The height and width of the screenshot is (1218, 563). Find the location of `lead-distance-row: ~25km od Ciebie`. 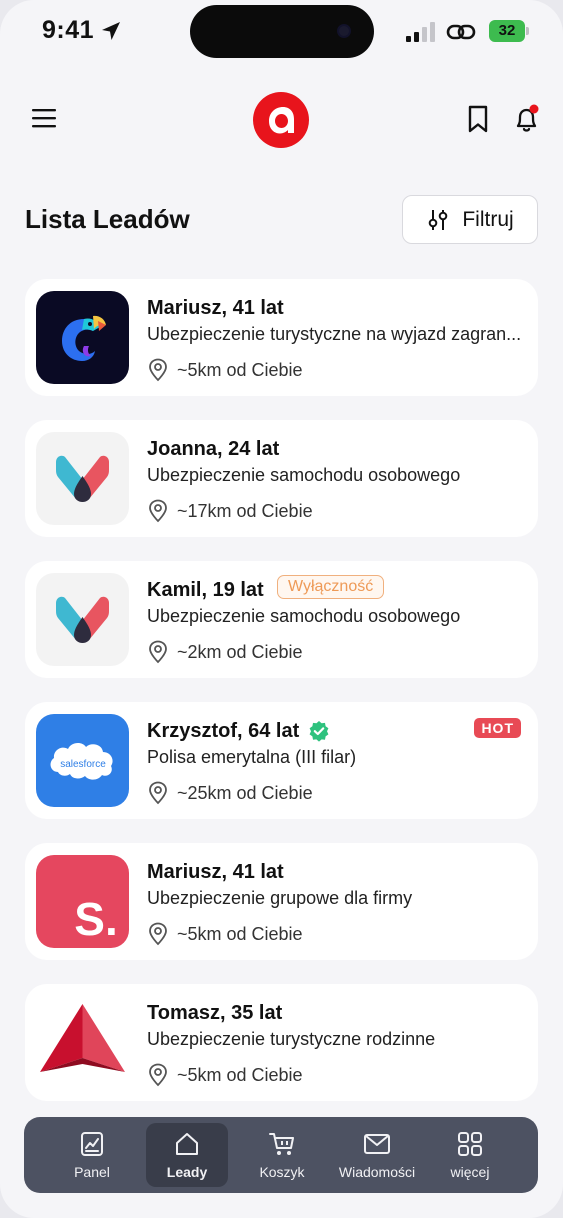

lead-distance-row: ~25km od Ciebie is located at coordinates (230, 793).